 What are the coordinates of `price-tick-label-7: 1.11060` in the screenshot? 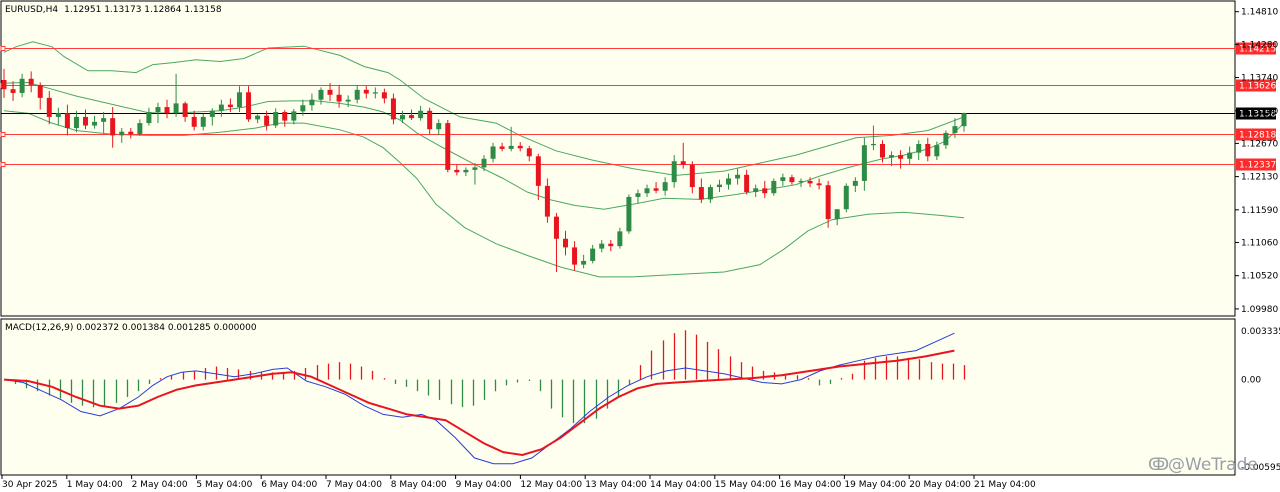 It's located at (1259, 243).